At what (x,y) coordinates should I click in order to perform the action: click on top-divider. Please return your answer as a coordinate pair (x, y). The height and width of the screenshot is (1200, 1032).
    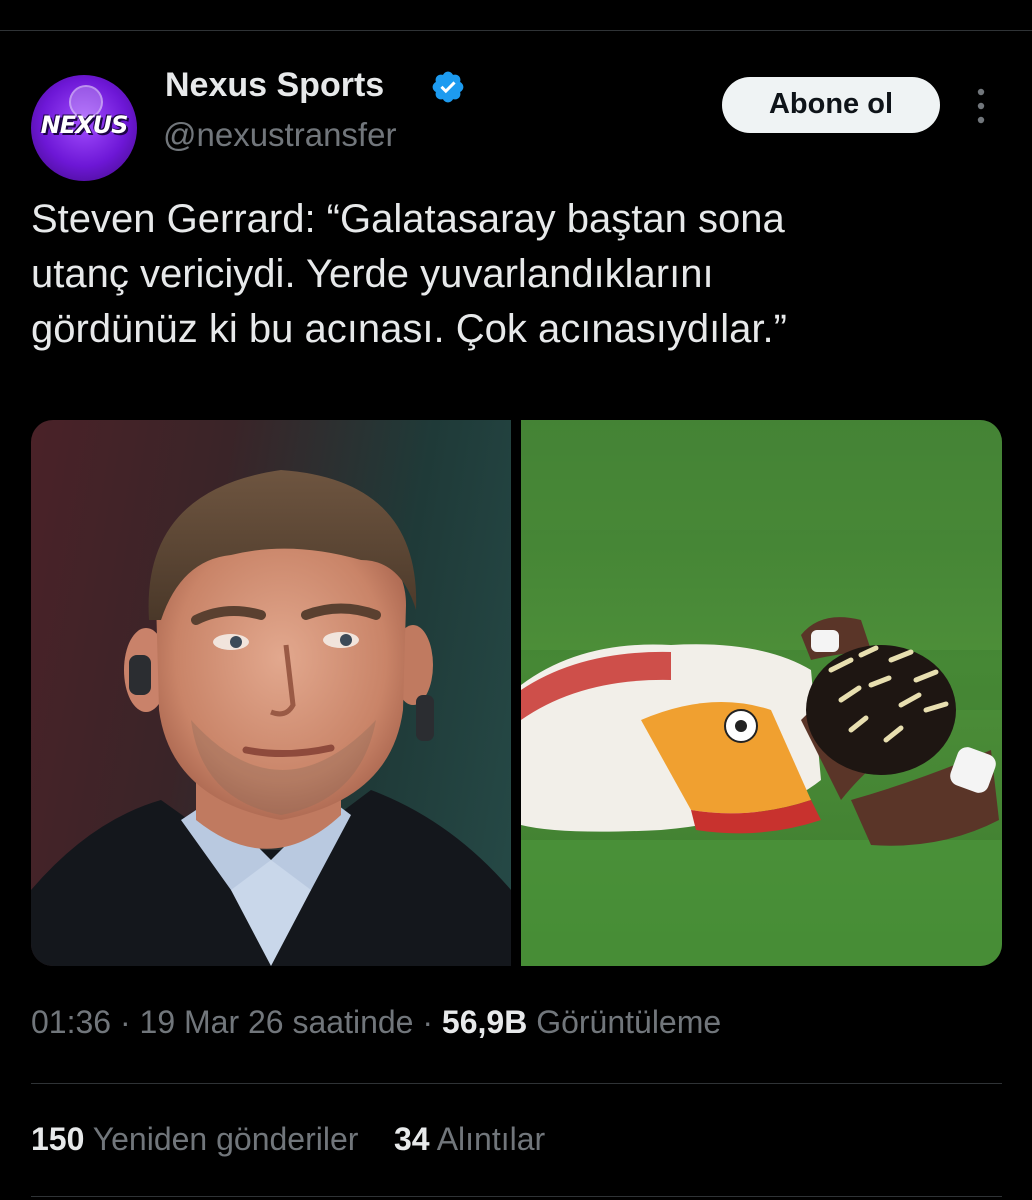
    Looking at the image, I should click on (516, 30).